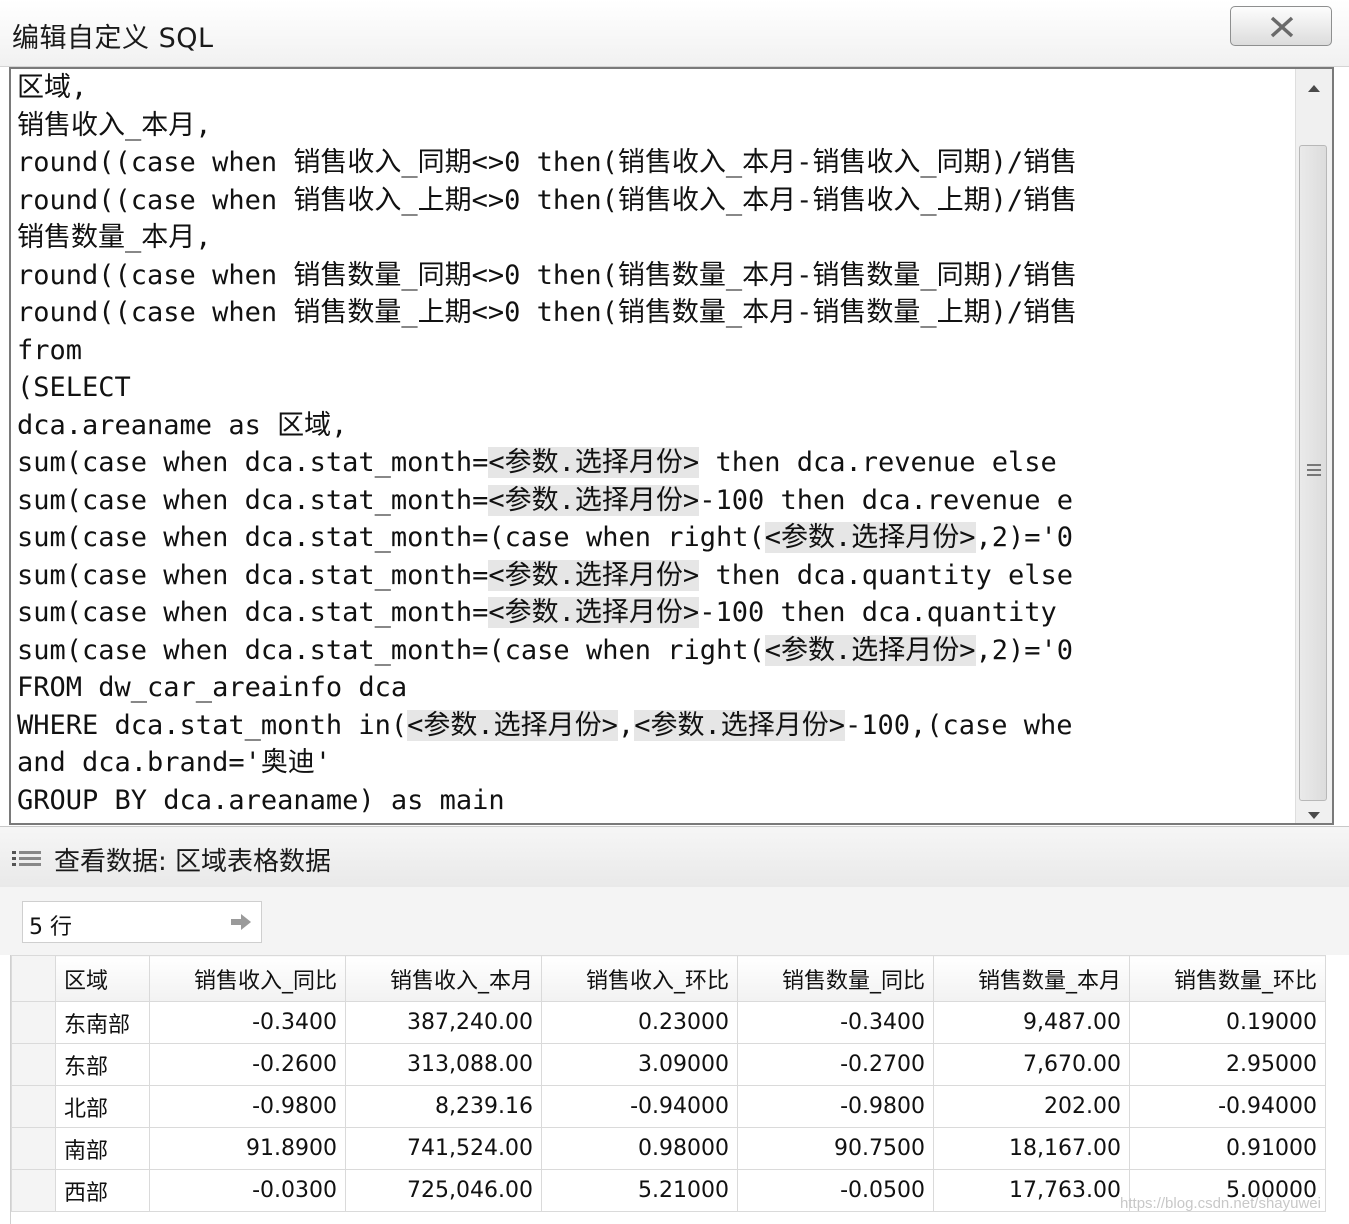 The height and width of the screenshot is (1224, 1349). Describe the element at coordinates (443, 1148) in the screenshot. I see `value-cell: 741,524.00` at that location.